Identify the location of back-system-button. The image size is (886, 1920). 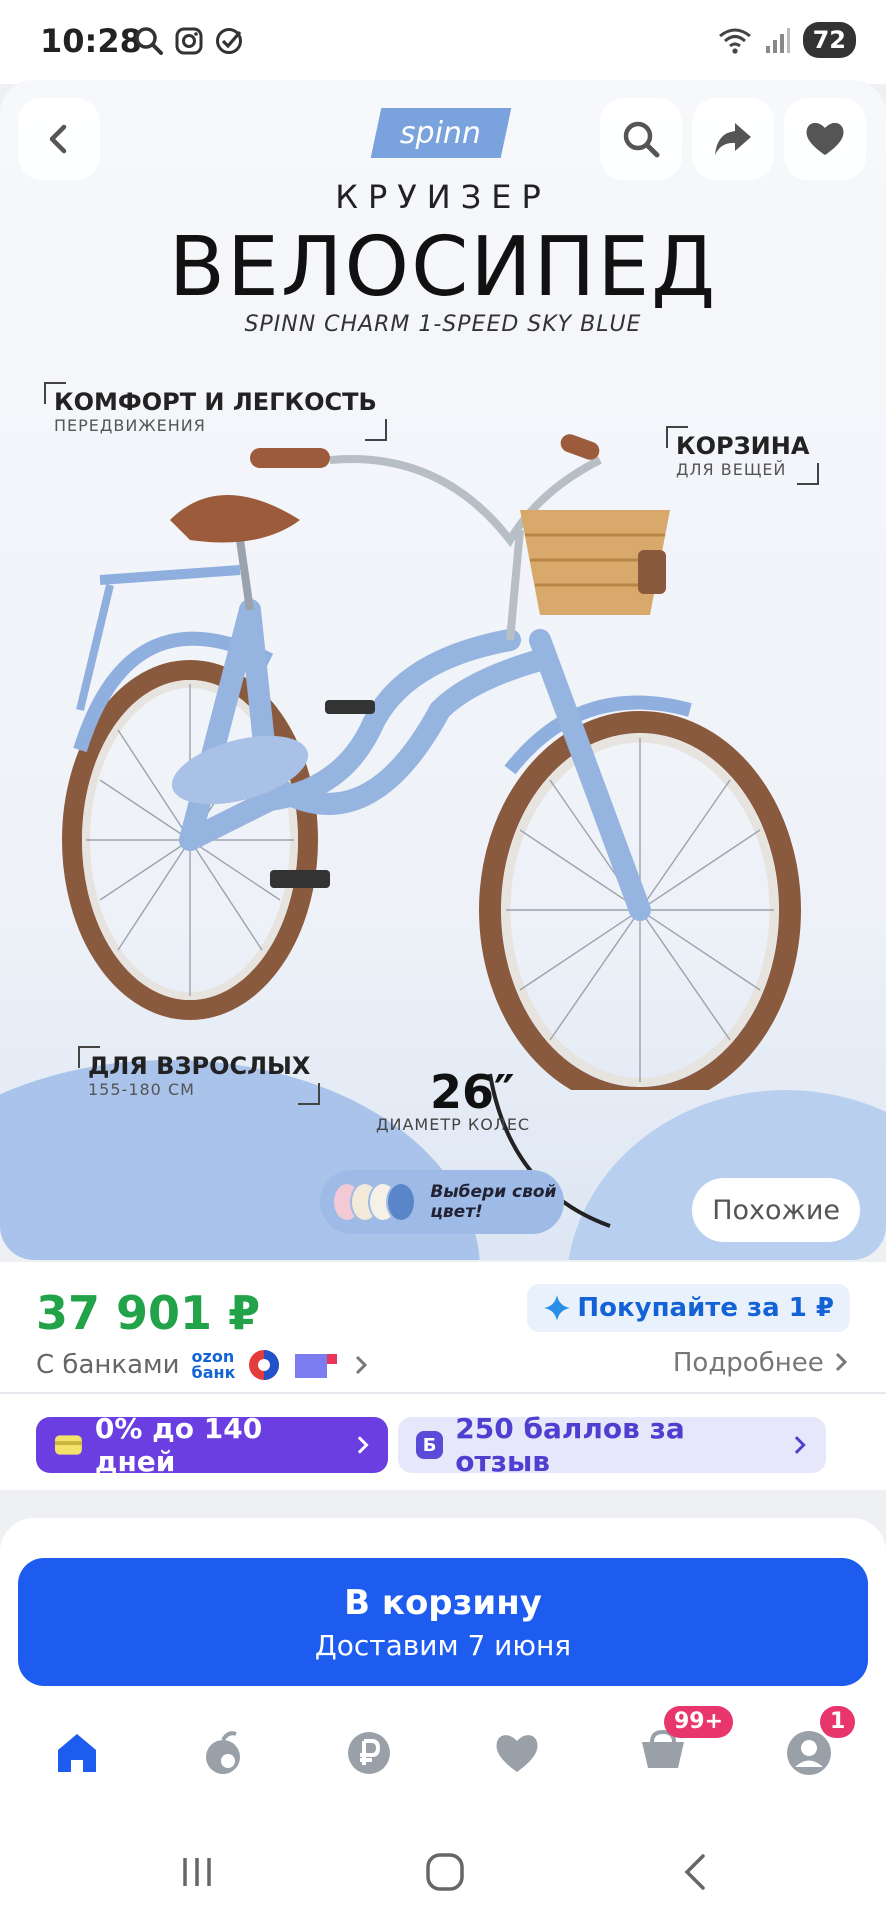
(695, 1872).